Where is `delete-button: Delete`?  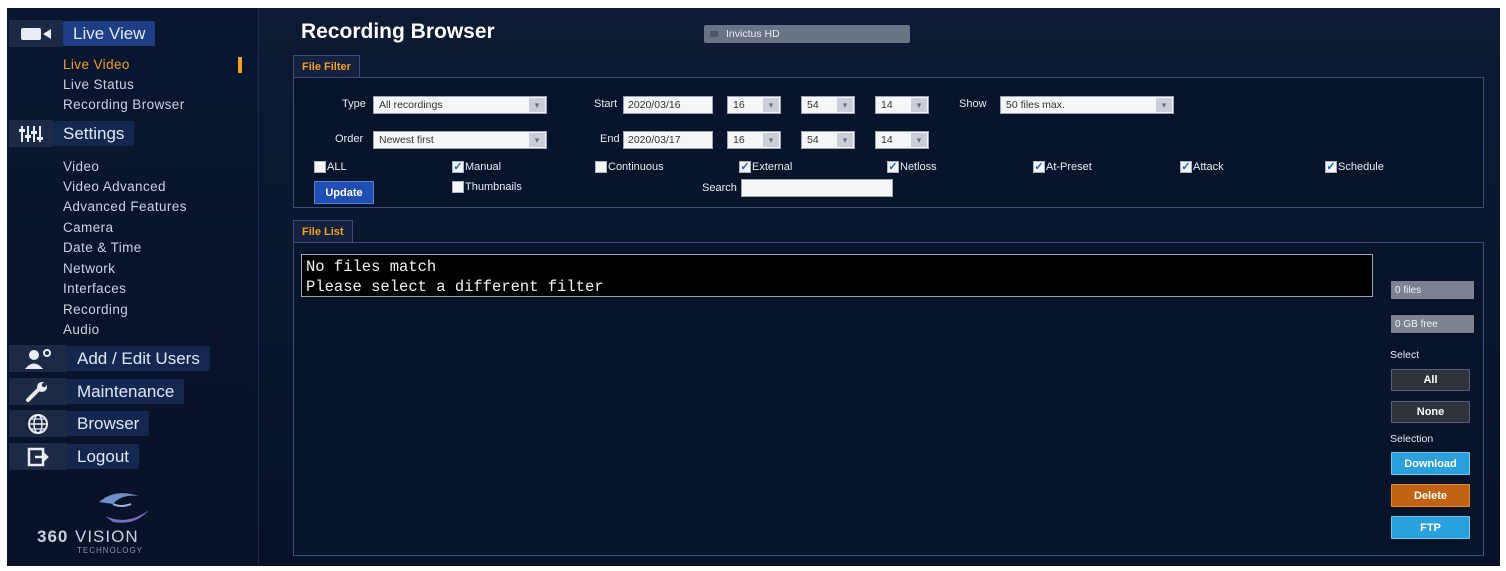
delete-button: Delete is located at coordinates (1430, 495).